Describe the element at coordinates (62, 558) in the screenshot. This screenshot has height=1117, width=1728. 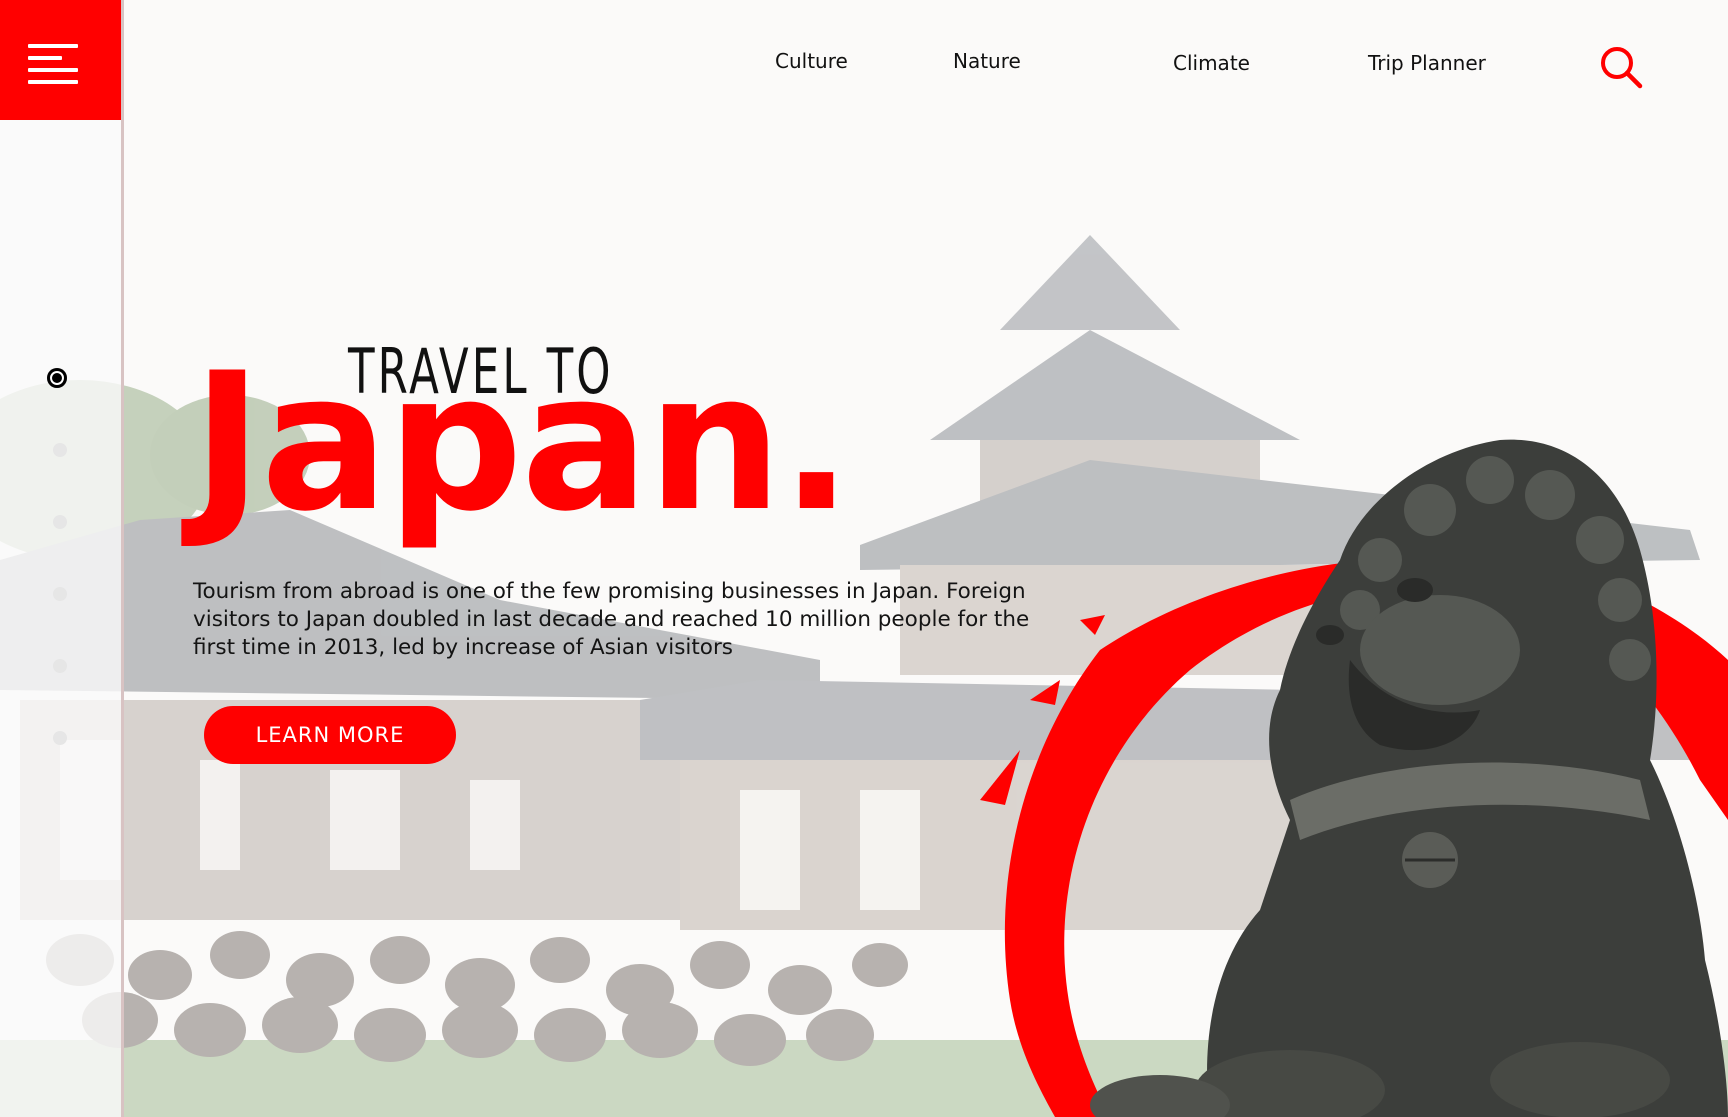
I see `left-rail` at that location.